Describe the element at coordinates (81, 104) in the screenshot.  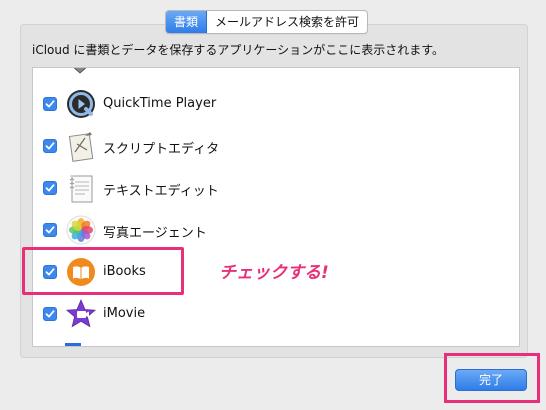
I see `quicktime-icon` at that location.